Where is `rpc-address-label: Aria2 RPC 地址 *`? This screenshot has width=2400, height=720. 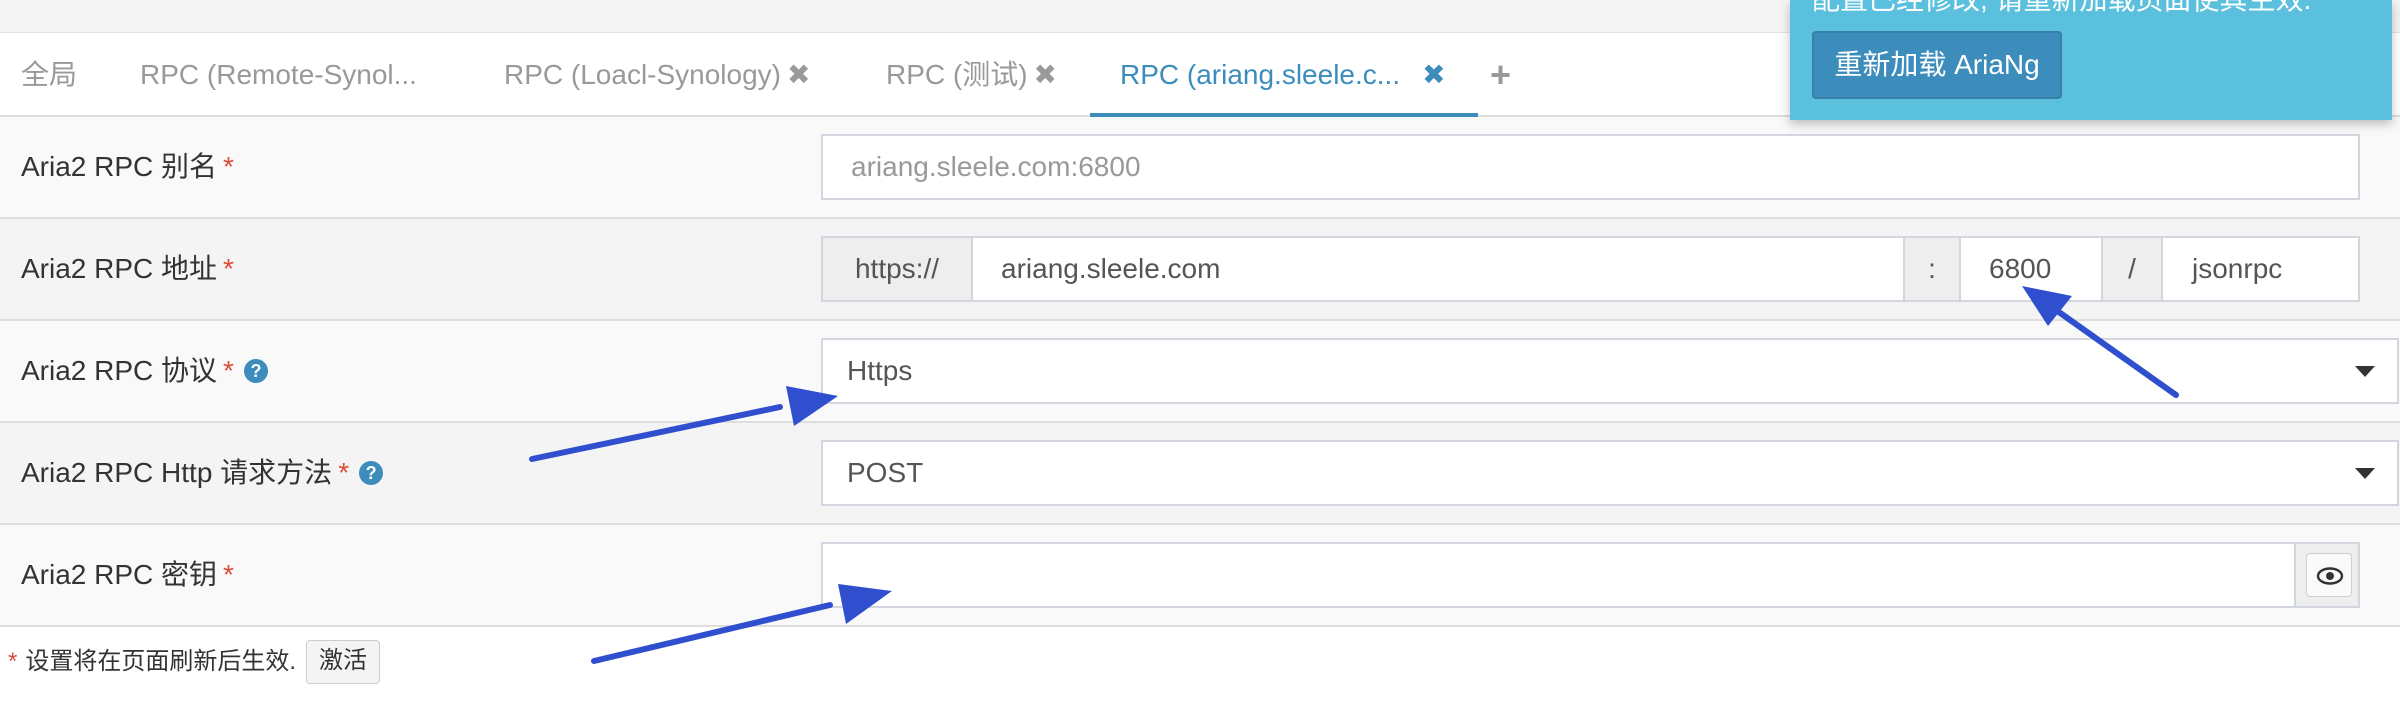 rpc-address-label: Aria2 RPC 地址 * is located at coordinates (127, 269).